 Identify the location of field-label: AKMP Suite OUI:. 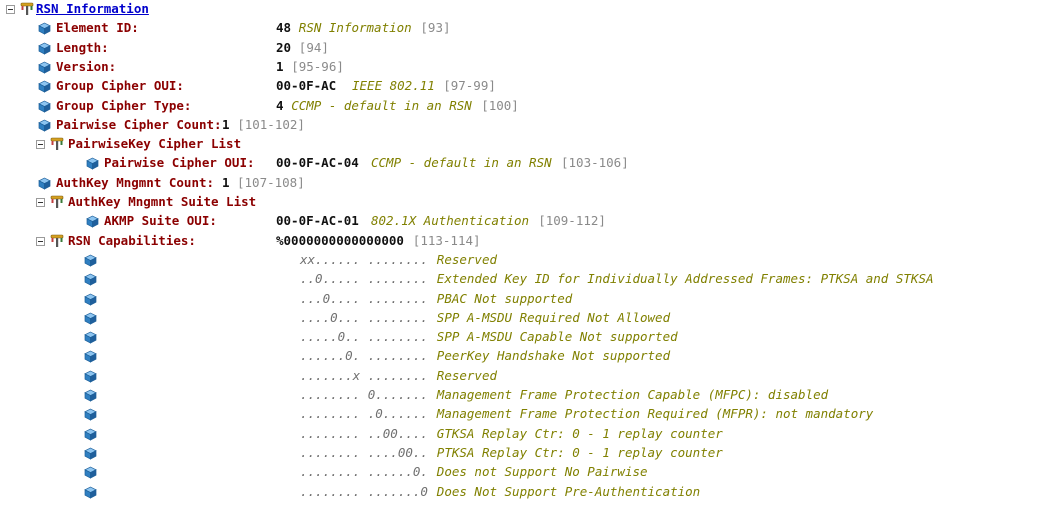
(160, 221).